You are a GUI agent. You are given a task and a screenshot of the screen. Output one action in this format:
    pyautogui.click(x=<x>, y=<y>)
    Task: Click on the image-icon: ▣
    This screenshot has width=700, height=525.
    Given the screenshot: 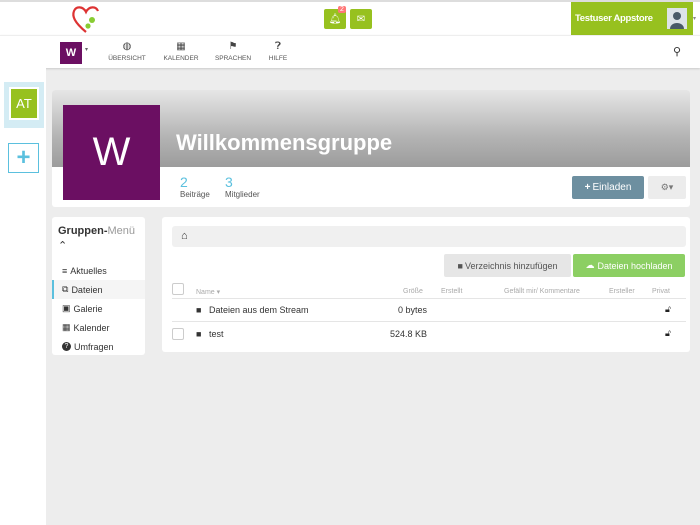 What is the action you would take?
    pyautogui.click(x=66, y=308)
    